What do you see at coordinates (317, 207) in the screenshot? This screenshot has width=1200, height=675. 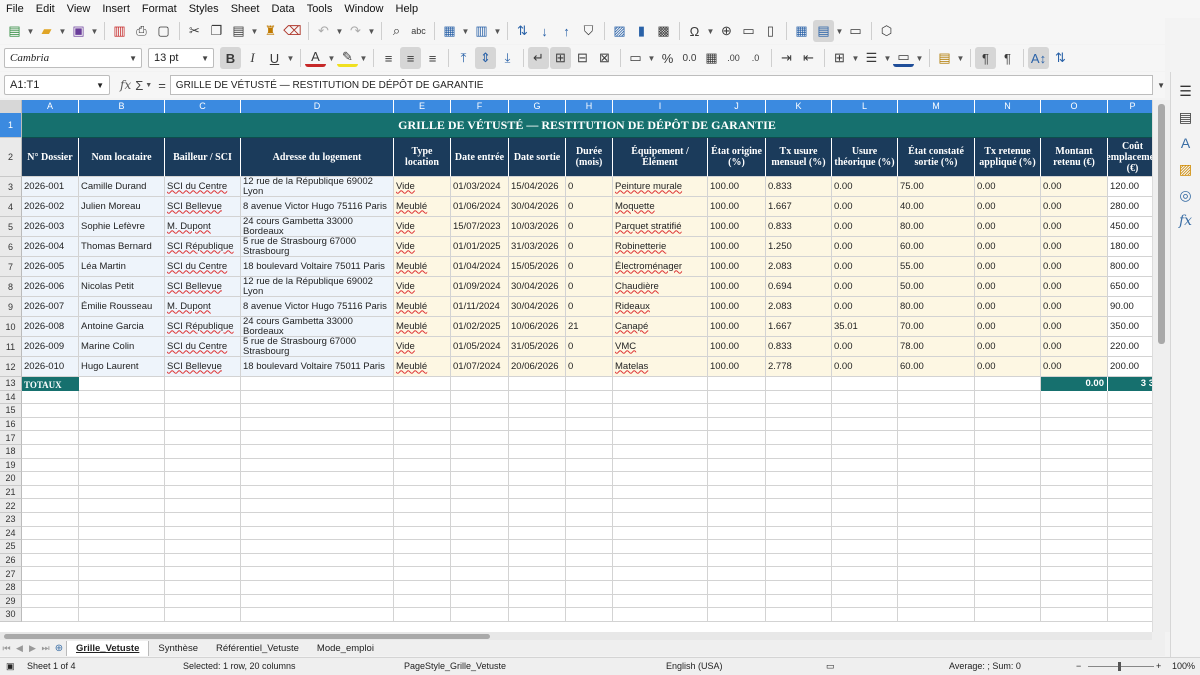 I see `table-cell: 8 avenue Victor Hugo 75116 Paris` at bounding box center [317, 207].